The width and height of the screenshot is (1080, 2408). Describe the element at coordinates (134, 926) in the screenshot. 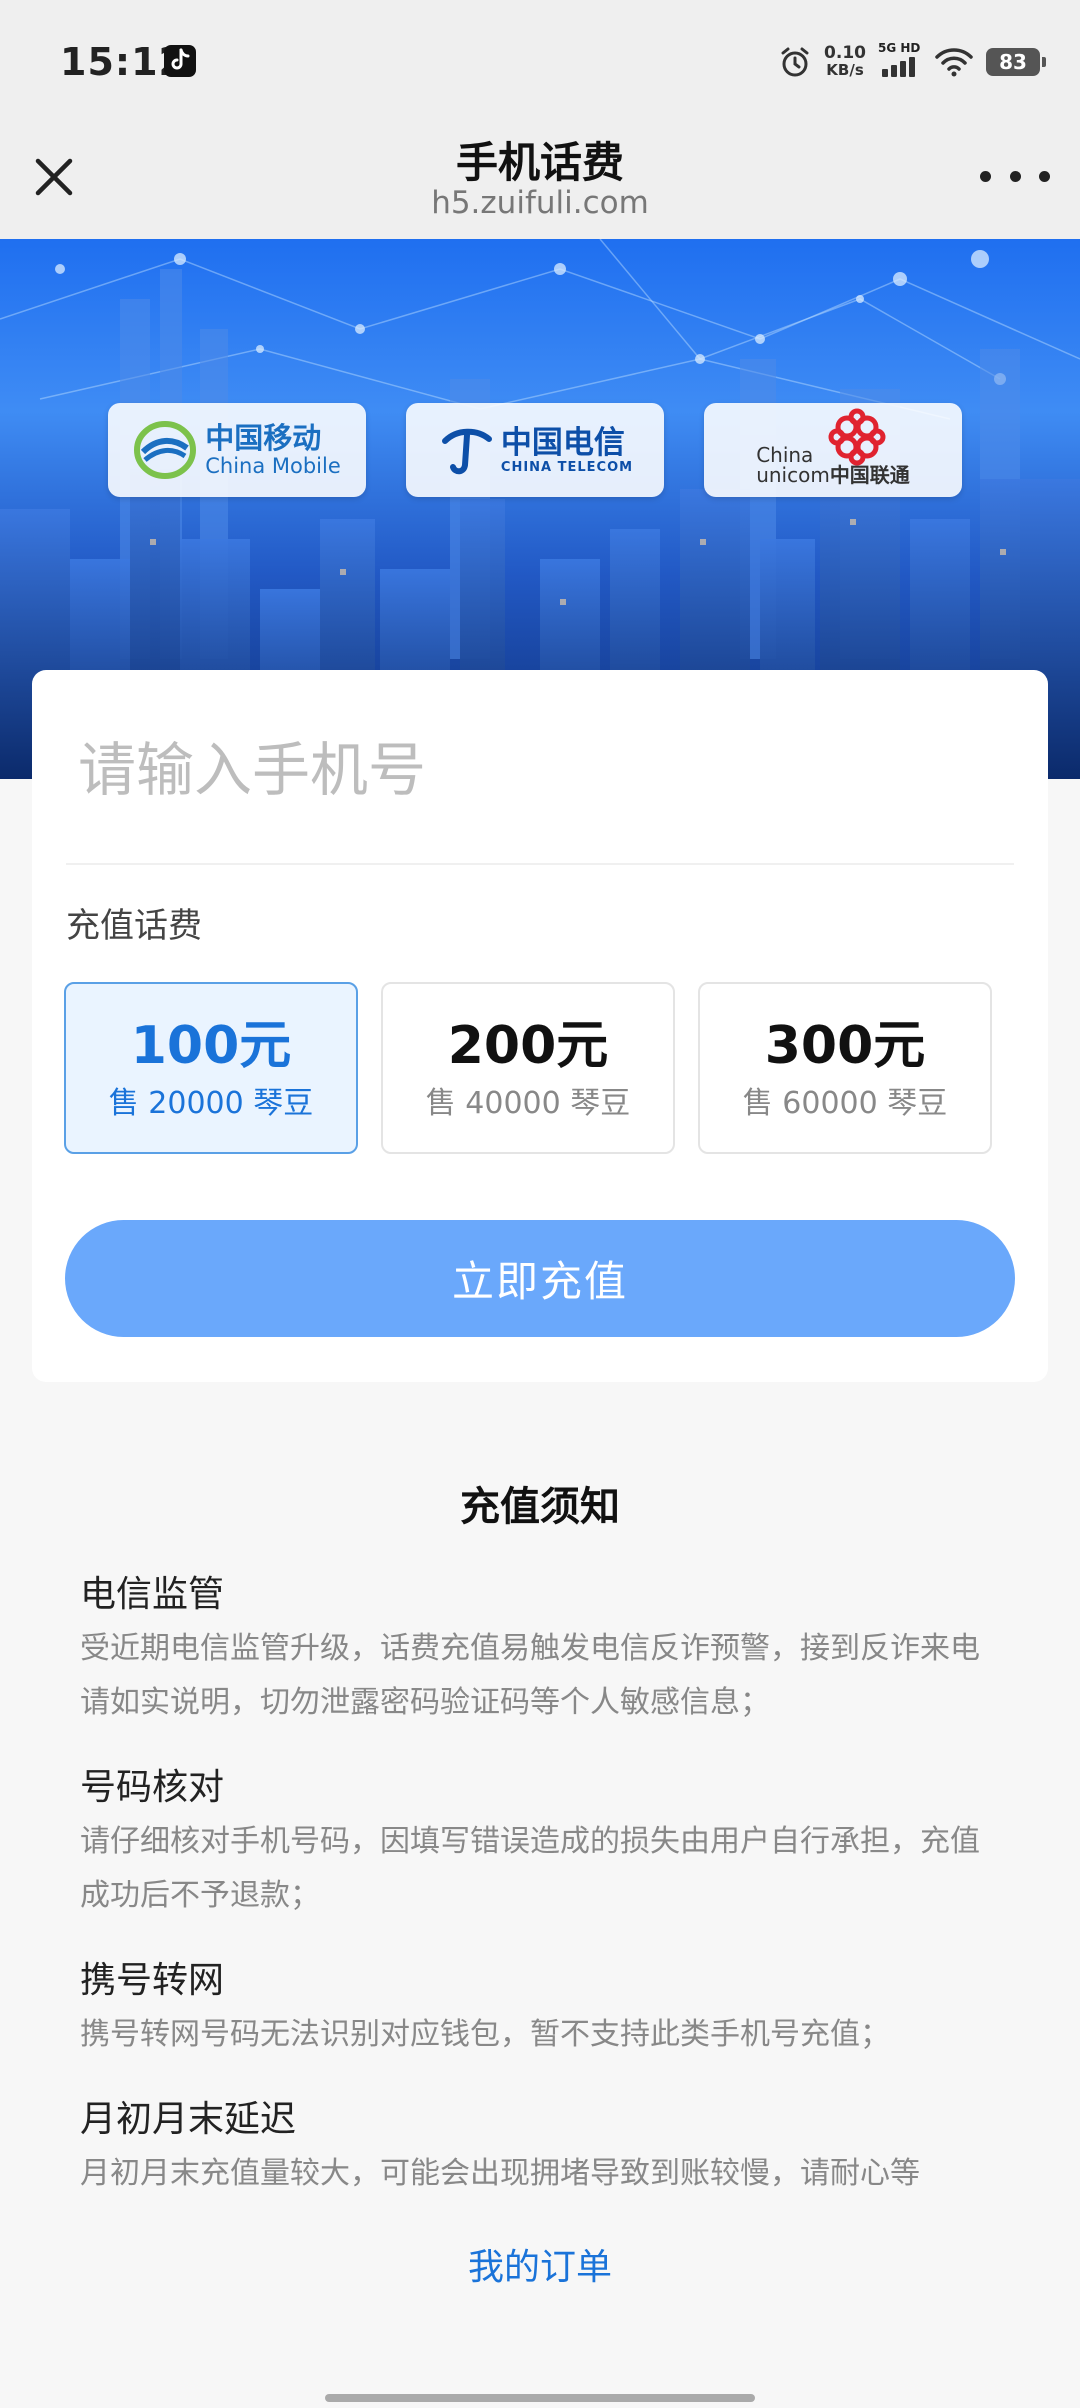

I see `section-label: 充值话费` at that location.